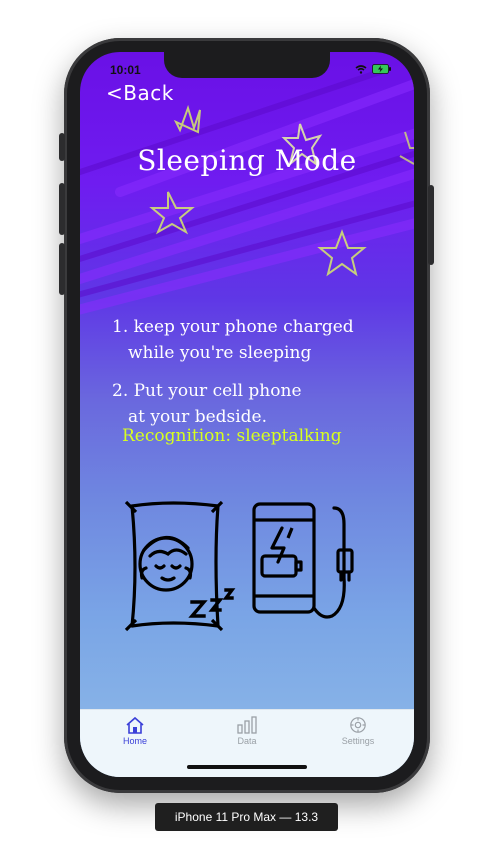 Image resolution: width=493 pixels, height=867 pixels. I want to click on tab-bar: Home Data Settings, so click(247, 743).